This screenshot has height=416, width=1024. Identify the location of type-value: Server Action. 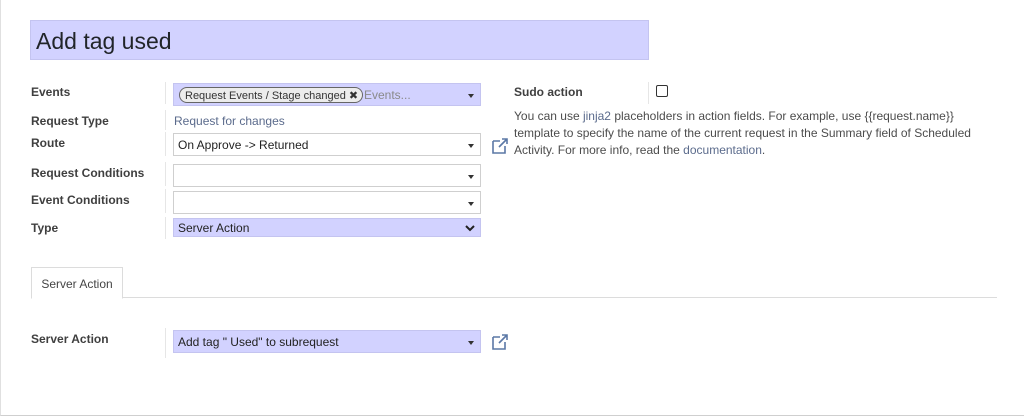
(214, 228).